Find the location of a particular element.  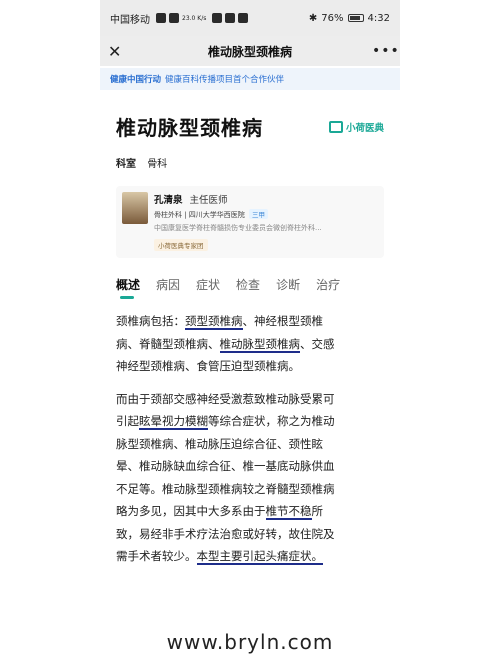

banner-desc: 健康百科传播项目首个合作伙伴 is located at coordinates (225, 80).